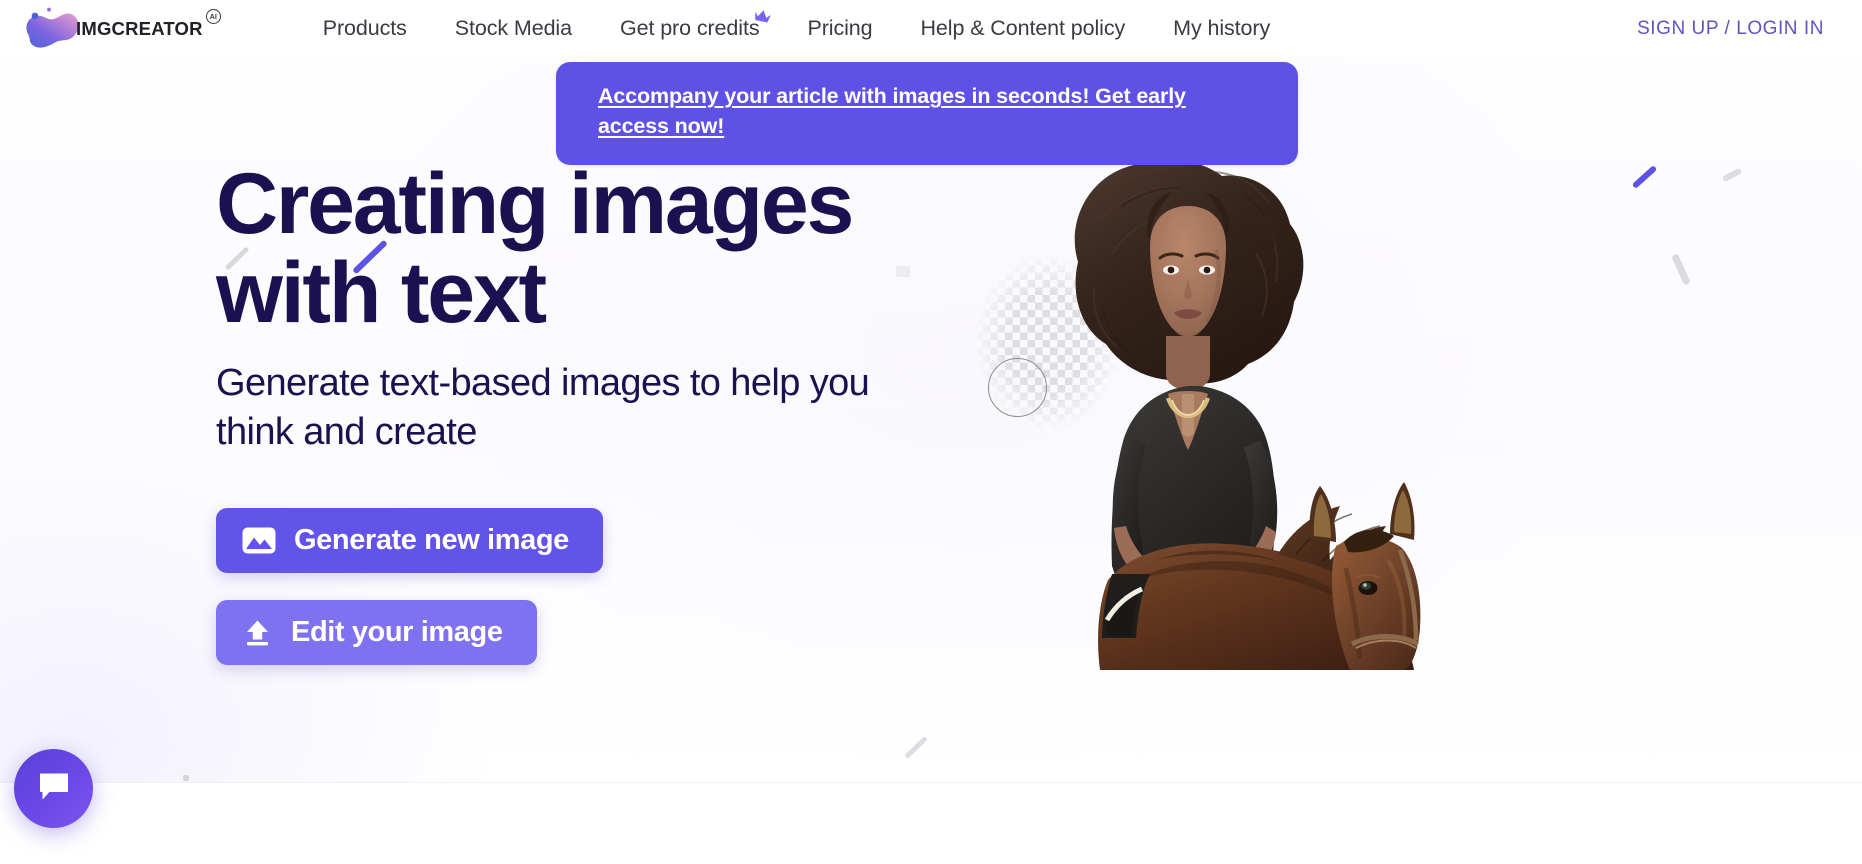 The image size is (1862, 864). Describe the element at coordinates (213, 16) in the screenshot. I see `ai-badge: AI` at that location.